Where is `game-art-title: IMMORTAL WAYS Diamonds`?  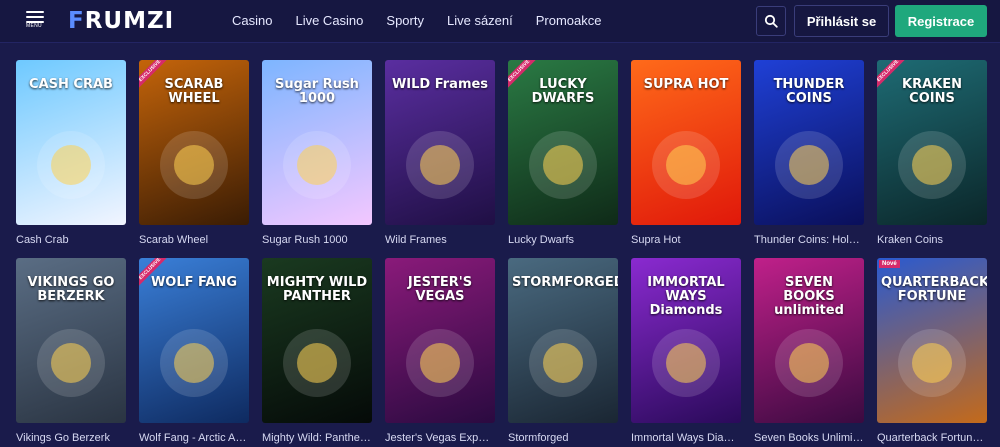 game-art-title: IMMORTAL WAYS Diamonds is located at coordinates (686, 296).